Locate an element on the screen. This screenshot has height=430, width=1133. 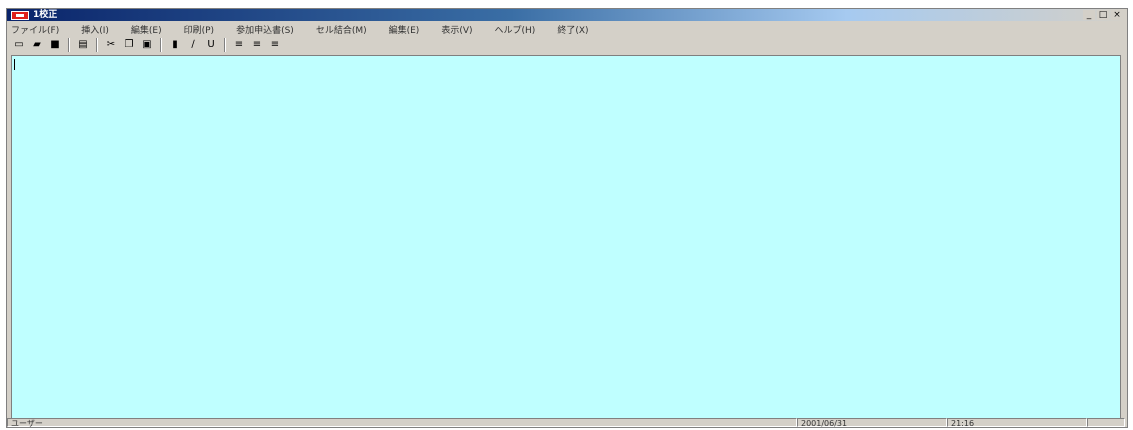
menu-merge-cells: セル結合(M) is located at coordinates (341, 29).